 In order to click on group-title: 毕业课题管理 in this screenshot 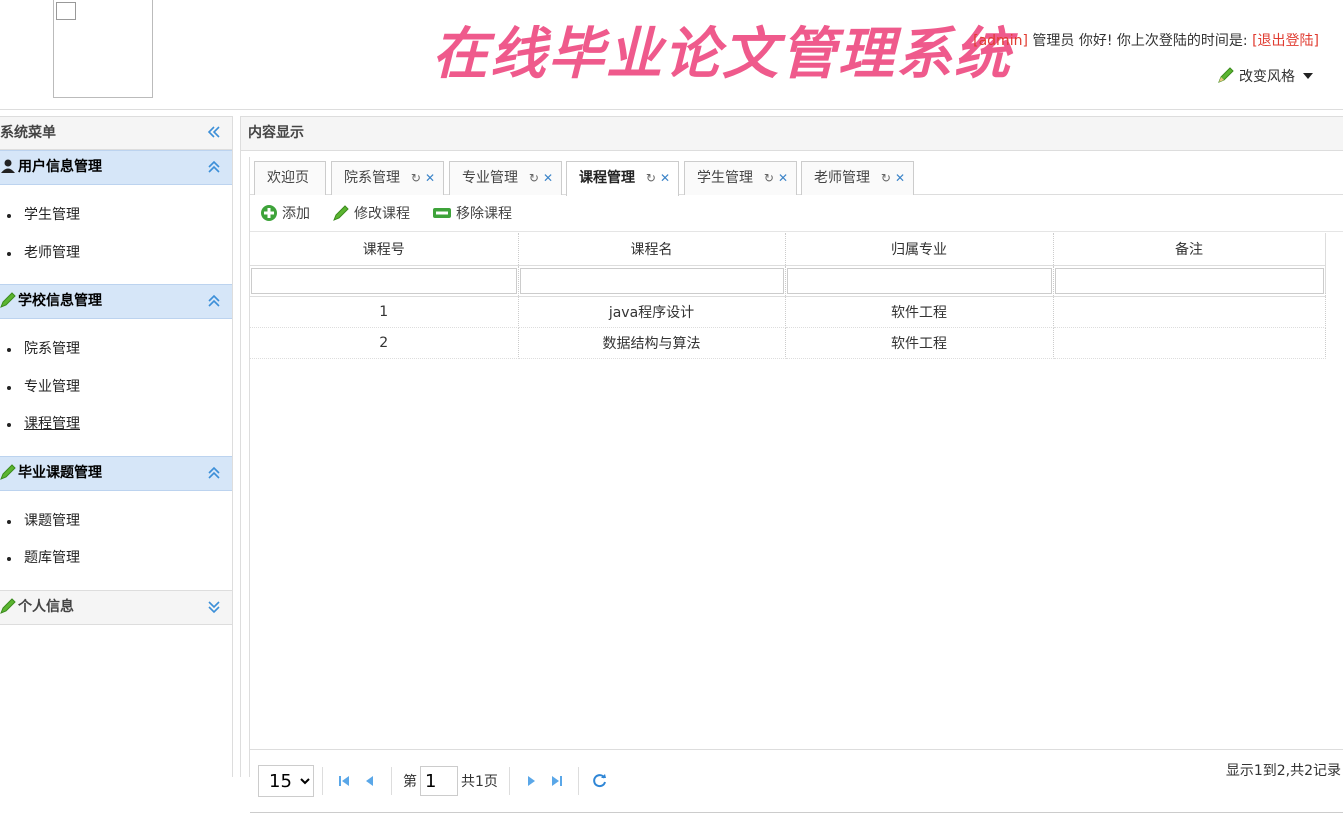, I will do `click(60, 472)`.